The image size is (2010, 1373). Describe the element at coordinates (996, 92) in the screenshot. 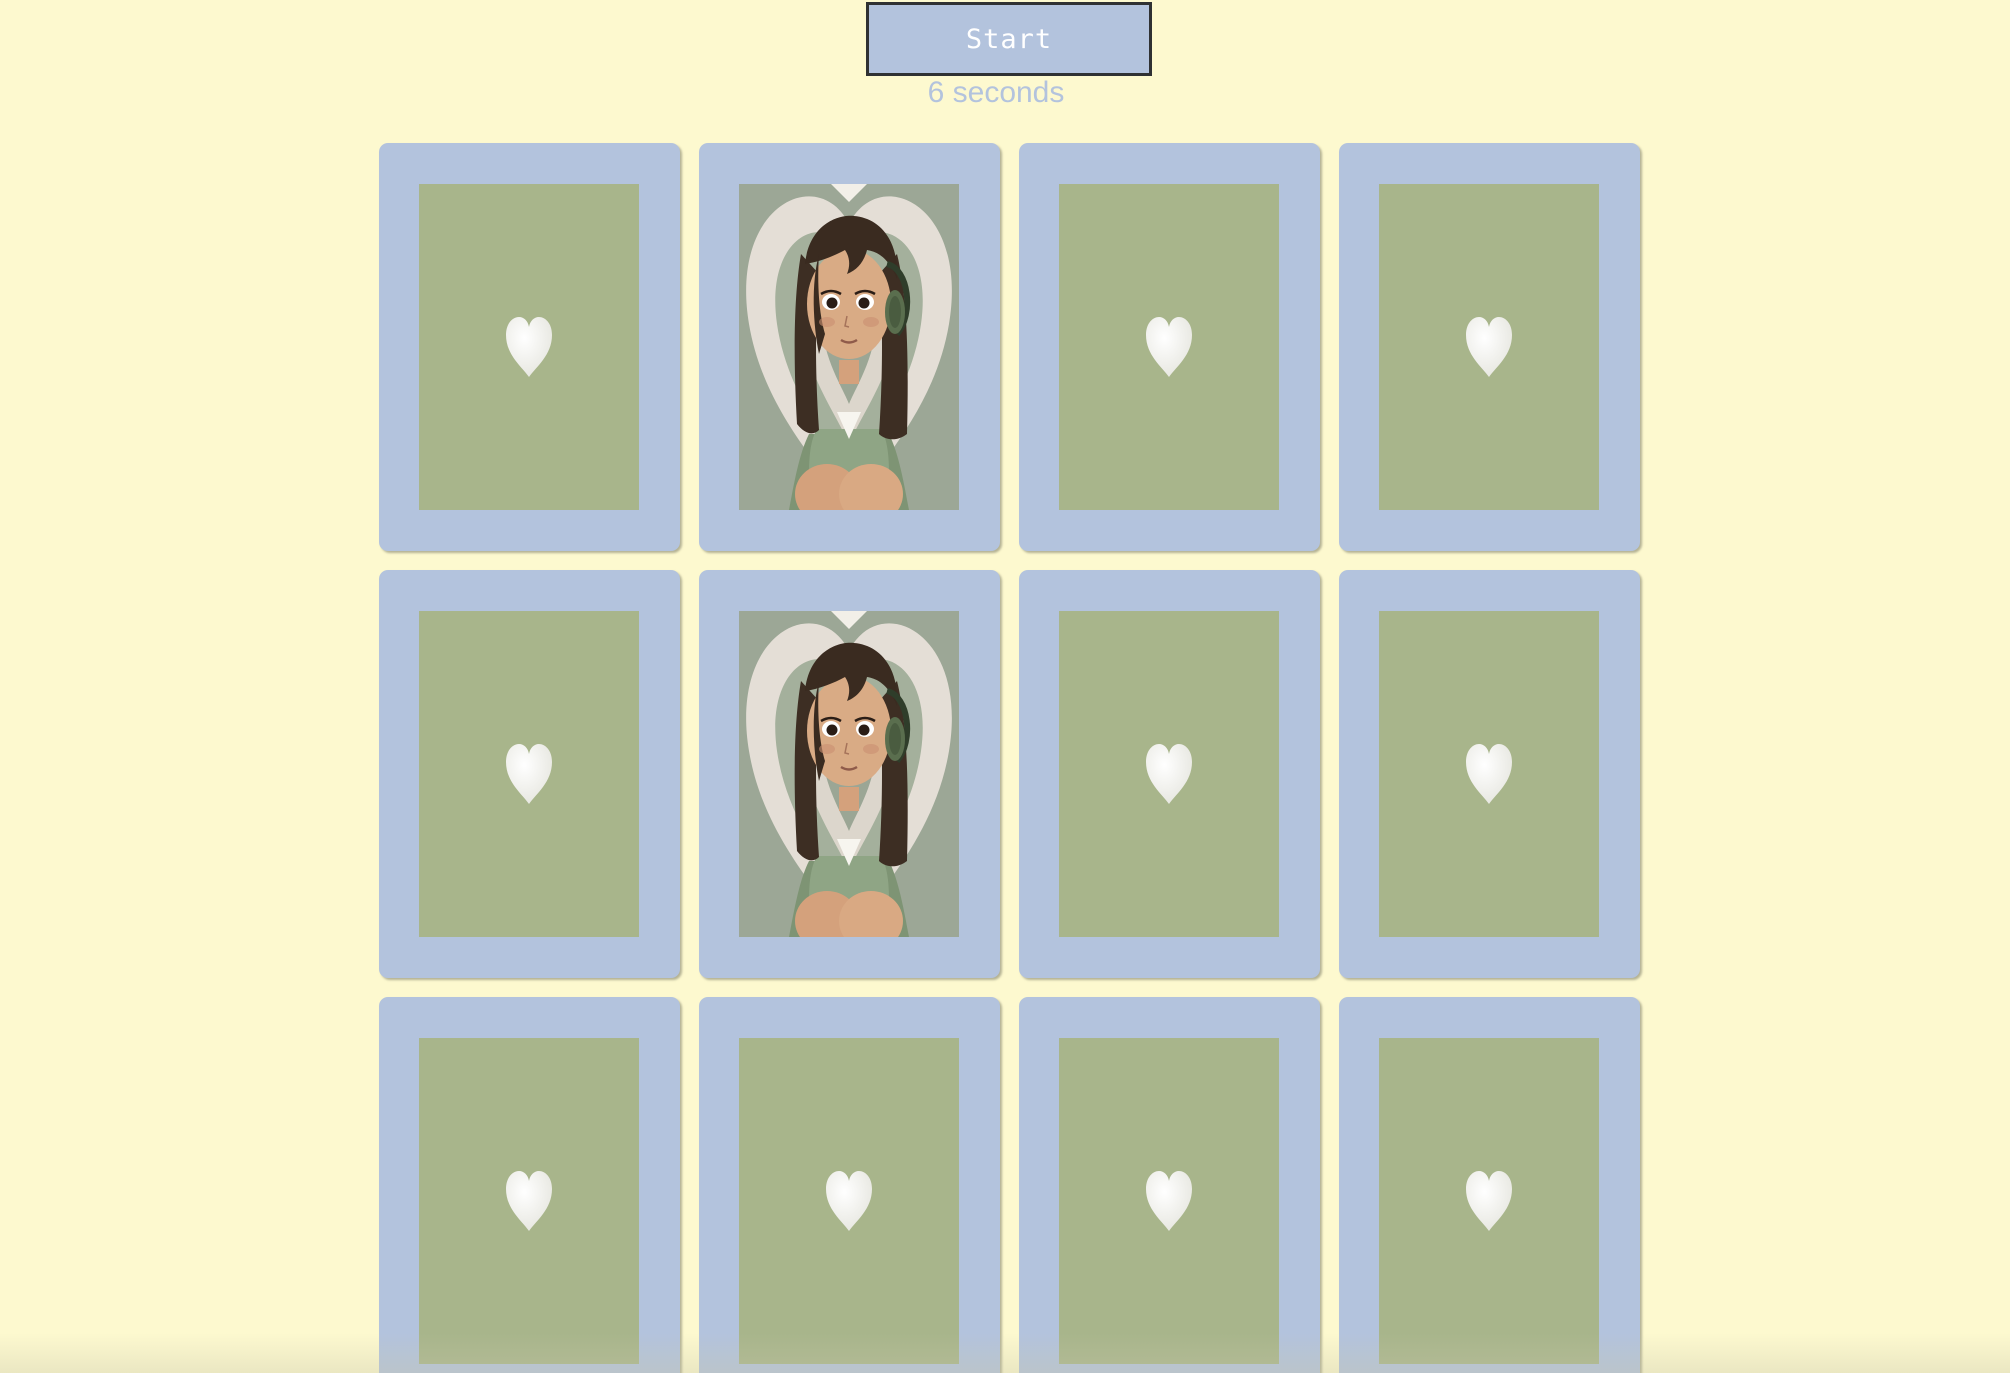

I see `timer-display: 6 seconds` at that location.